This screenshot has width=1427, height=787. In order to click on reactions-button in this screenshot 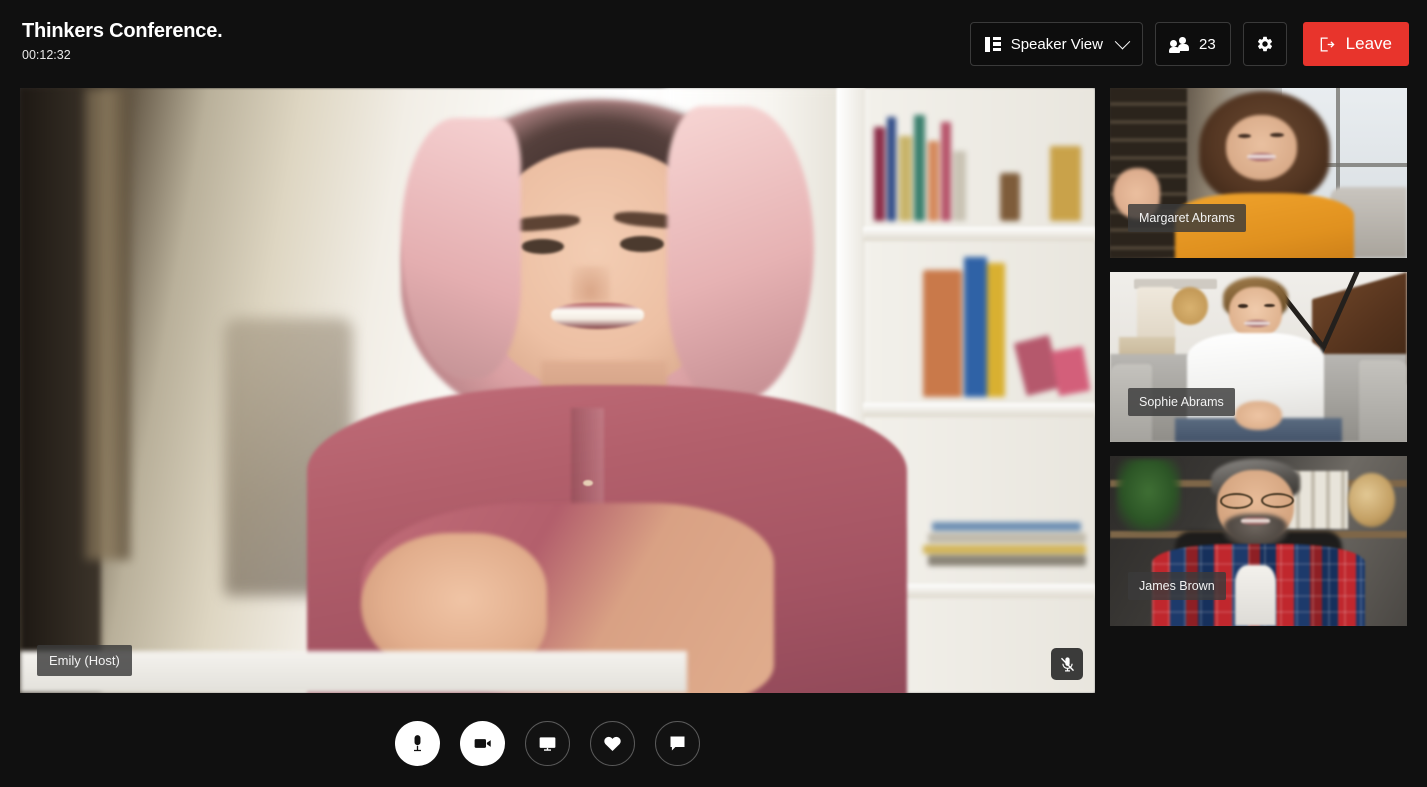, I will do `click(612, 743)`.